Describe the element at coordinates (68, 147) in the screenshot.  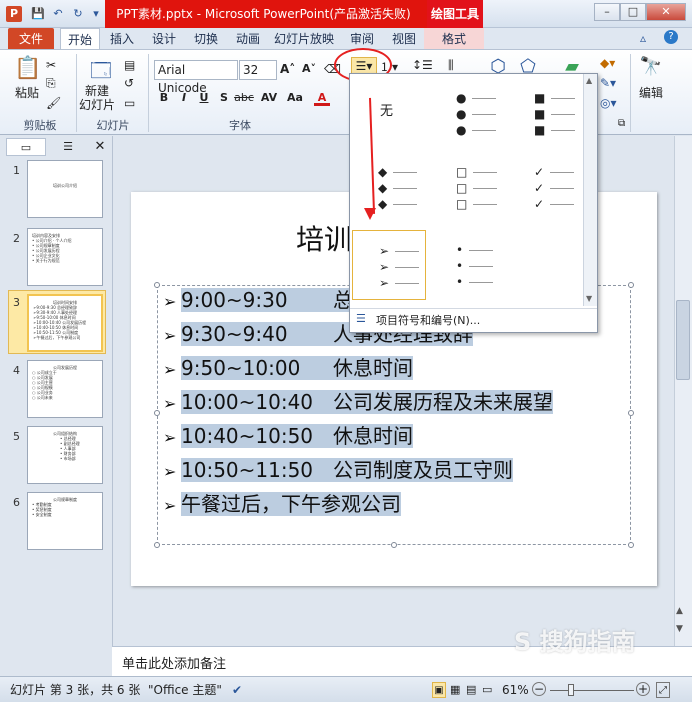
I see `tab-outline-view: ☰` at that location.